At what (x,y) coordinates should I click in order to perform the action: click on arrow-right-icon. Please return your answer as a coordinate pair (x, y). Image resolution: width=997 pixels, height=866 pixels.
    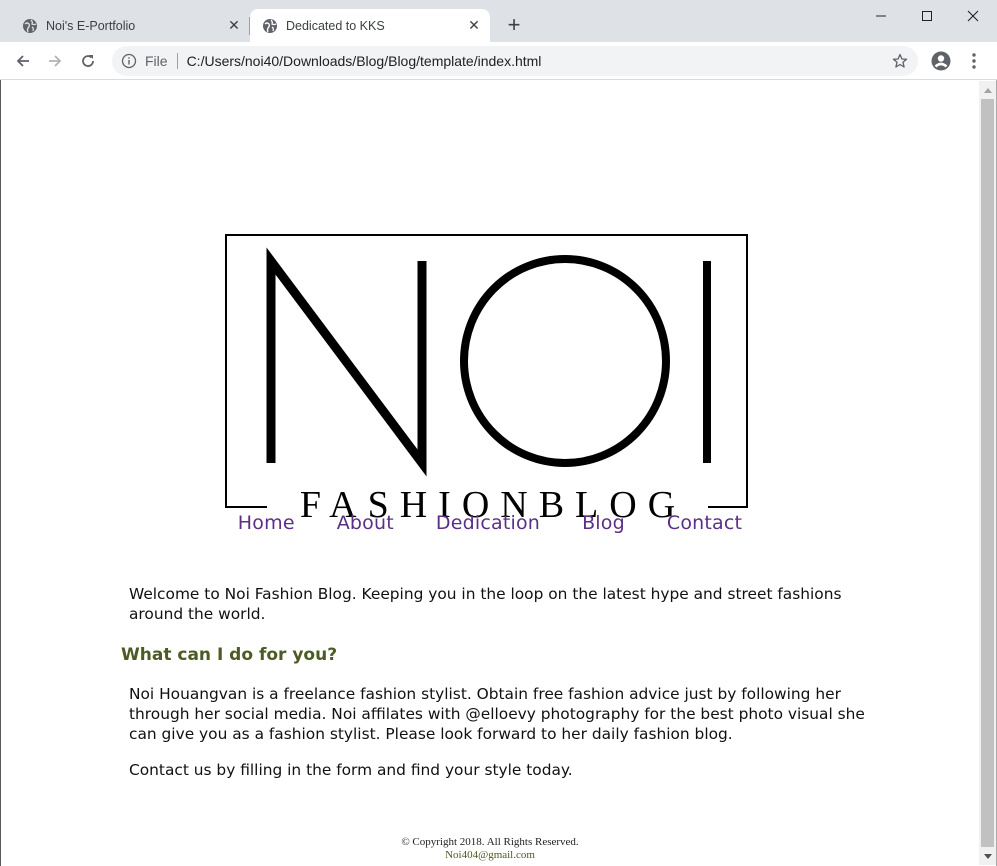
    Looking at the image, I should click on (55, 61).